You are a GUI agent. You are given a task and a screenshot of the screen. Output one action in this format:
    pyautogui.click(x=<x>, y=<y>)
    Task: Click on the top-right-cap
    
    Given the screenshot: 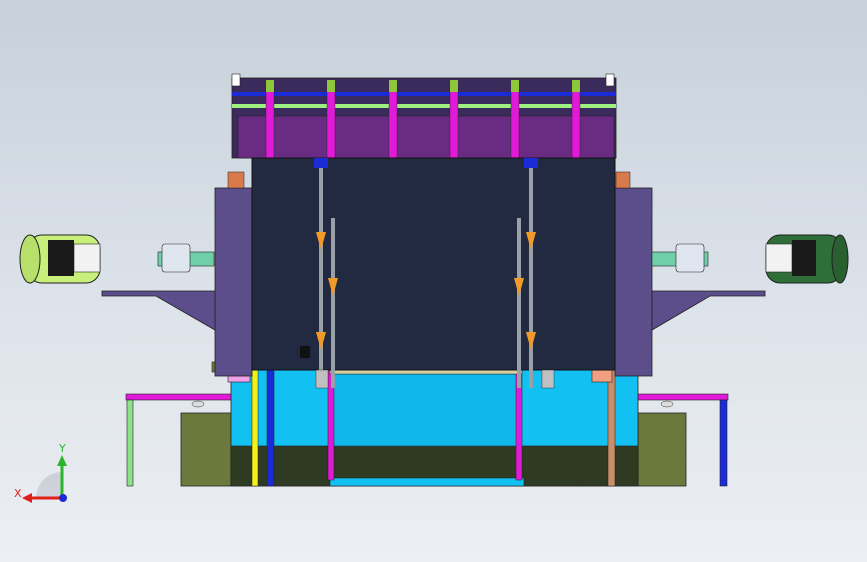 What is the action you would take?
    pyautogui.click(x=610, y=80)
    